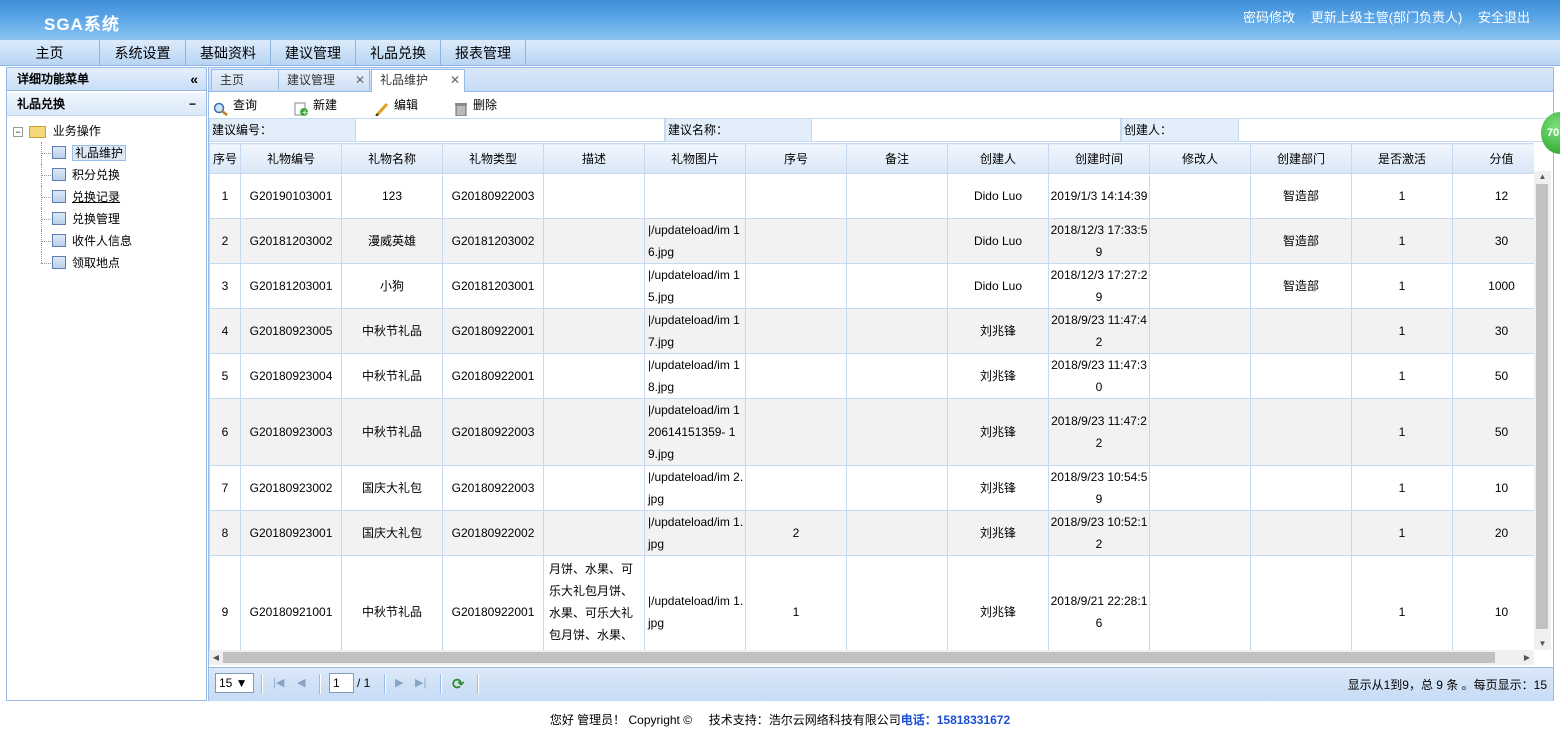 This screenshot has width=1560, height=737. Describe the element at coordinates (315, 105) in the screenshot. I see `new-button: + 新建` at that location.